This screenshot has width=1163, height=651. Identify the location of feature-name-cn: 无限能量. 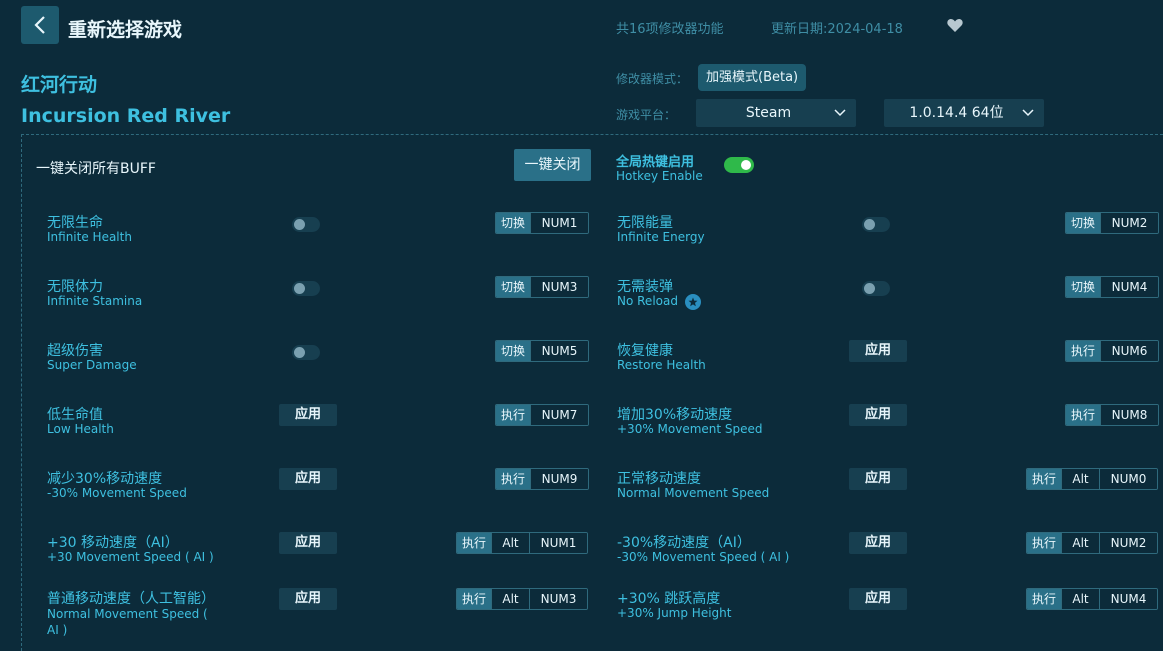
(645, 223).